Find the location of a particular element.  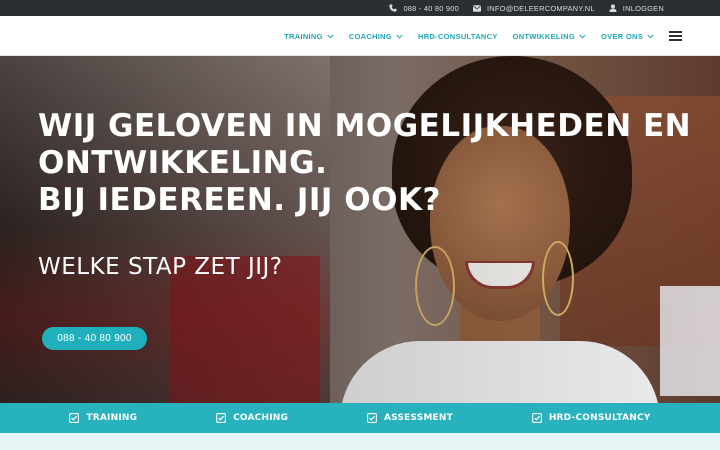

service-link-label: ASSESSMENT is located at coordinates (418, 418).